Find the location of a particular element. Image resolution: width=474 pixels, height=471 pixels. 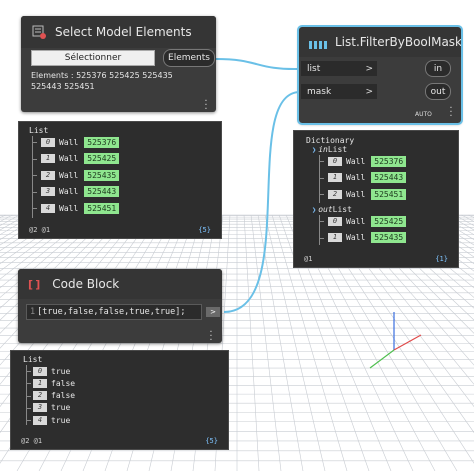

preview-header: Dictionary is located at coordinates (330, 140).